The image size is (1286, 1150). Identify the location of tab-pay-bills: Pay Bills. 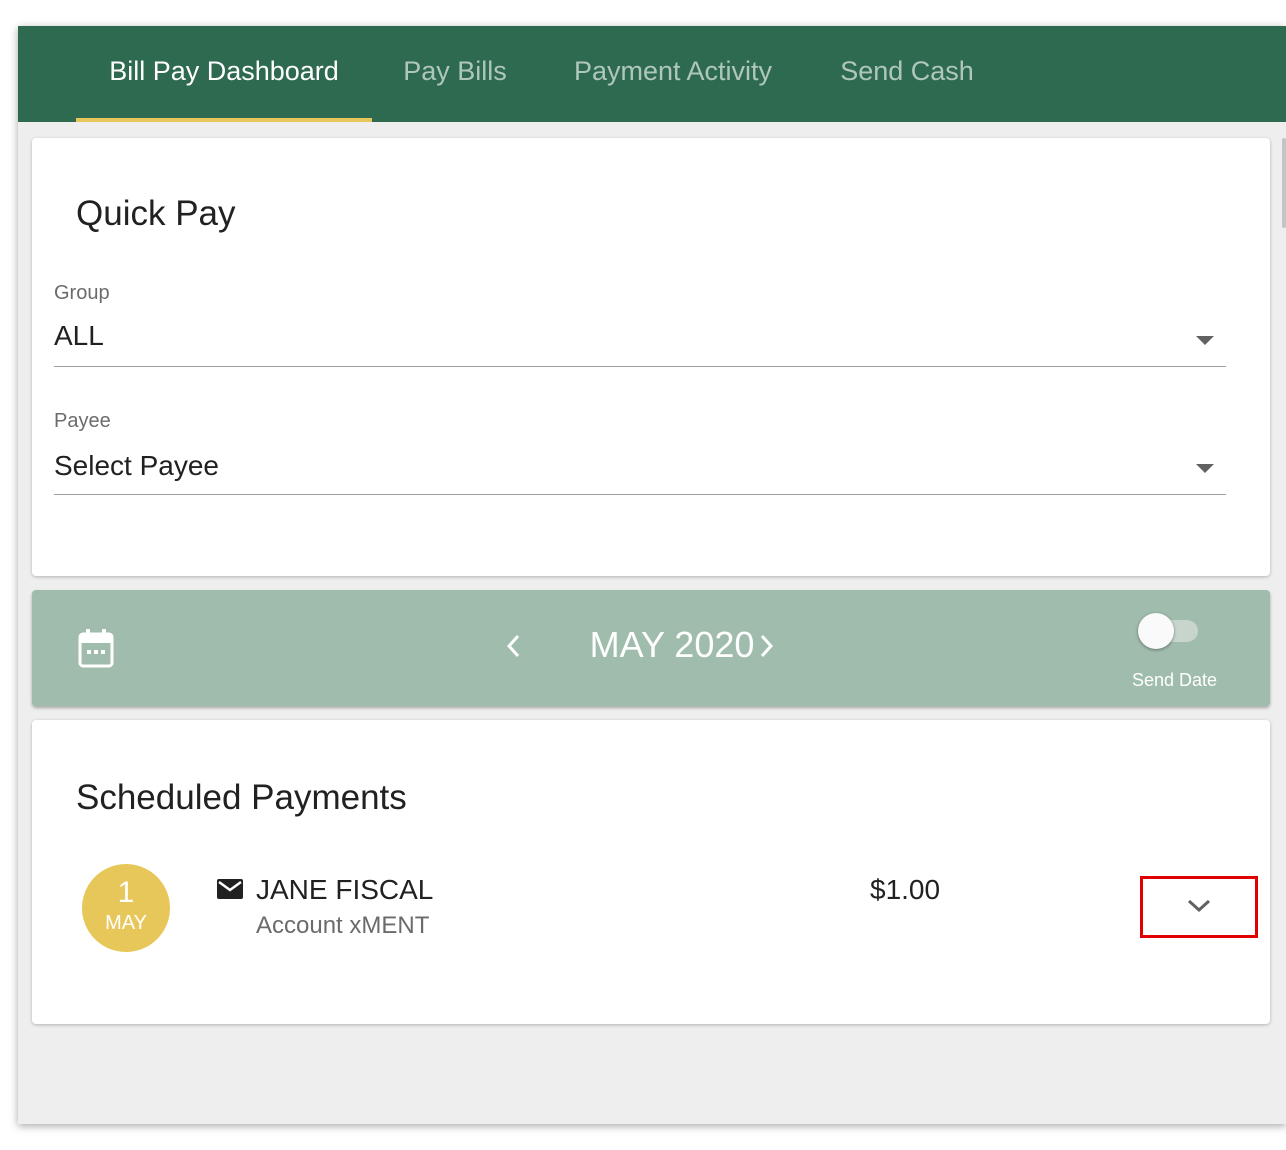
(455, 74).